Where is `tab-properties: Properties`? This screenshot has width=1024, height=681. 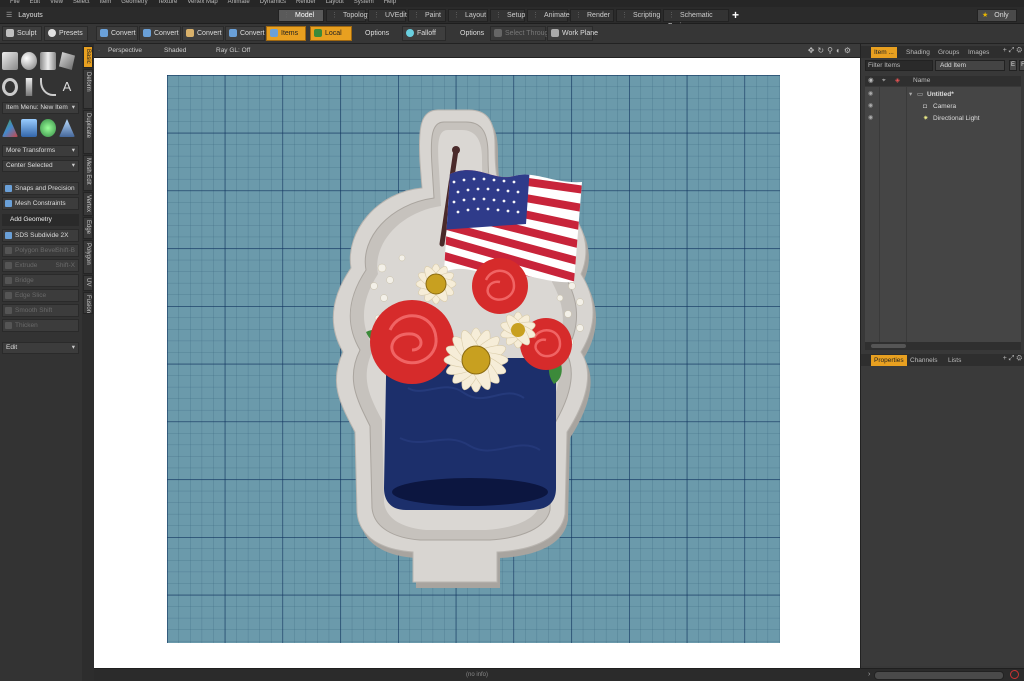
tab-properties: Properties is located at coordinates (889, 360).